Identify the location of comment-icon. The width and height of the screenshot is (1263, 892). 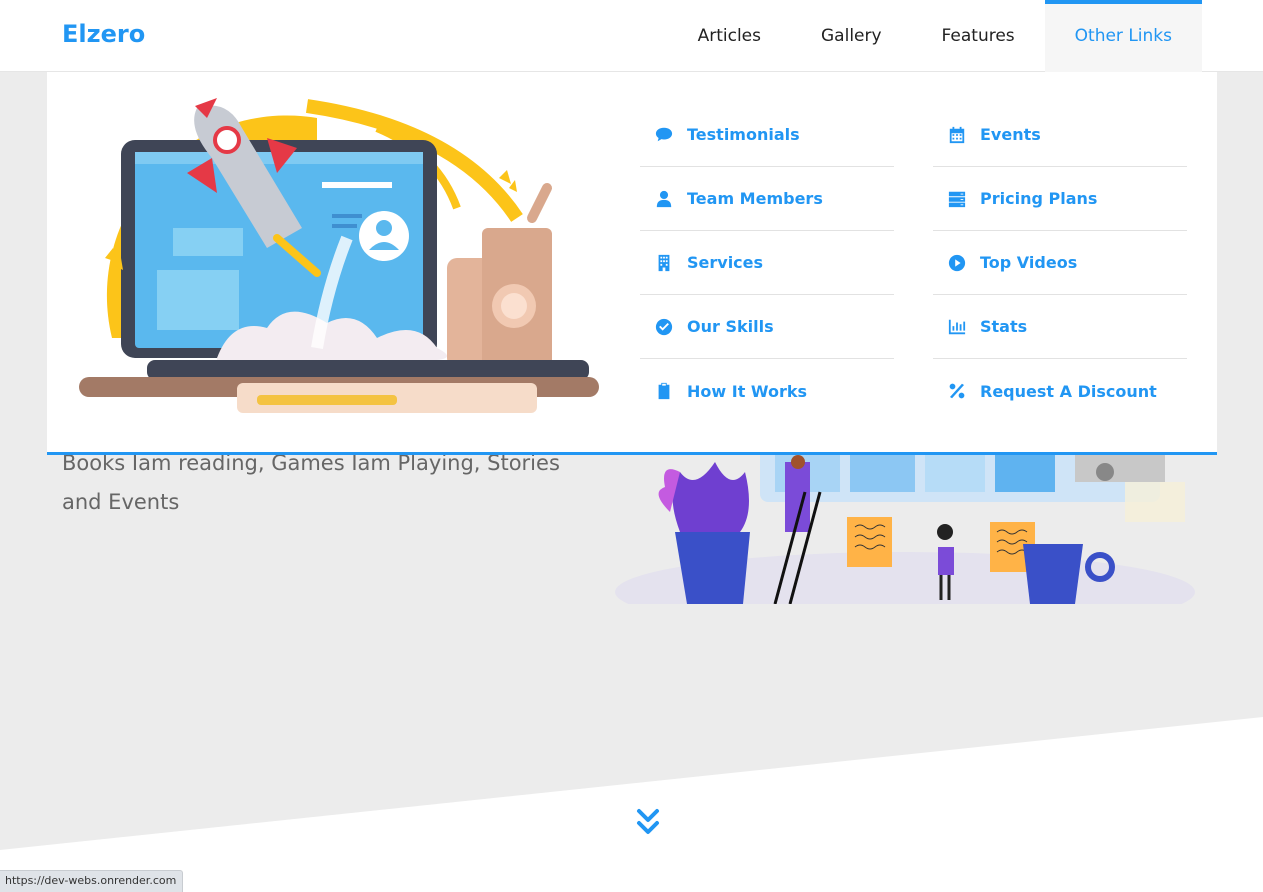
(664, 135).